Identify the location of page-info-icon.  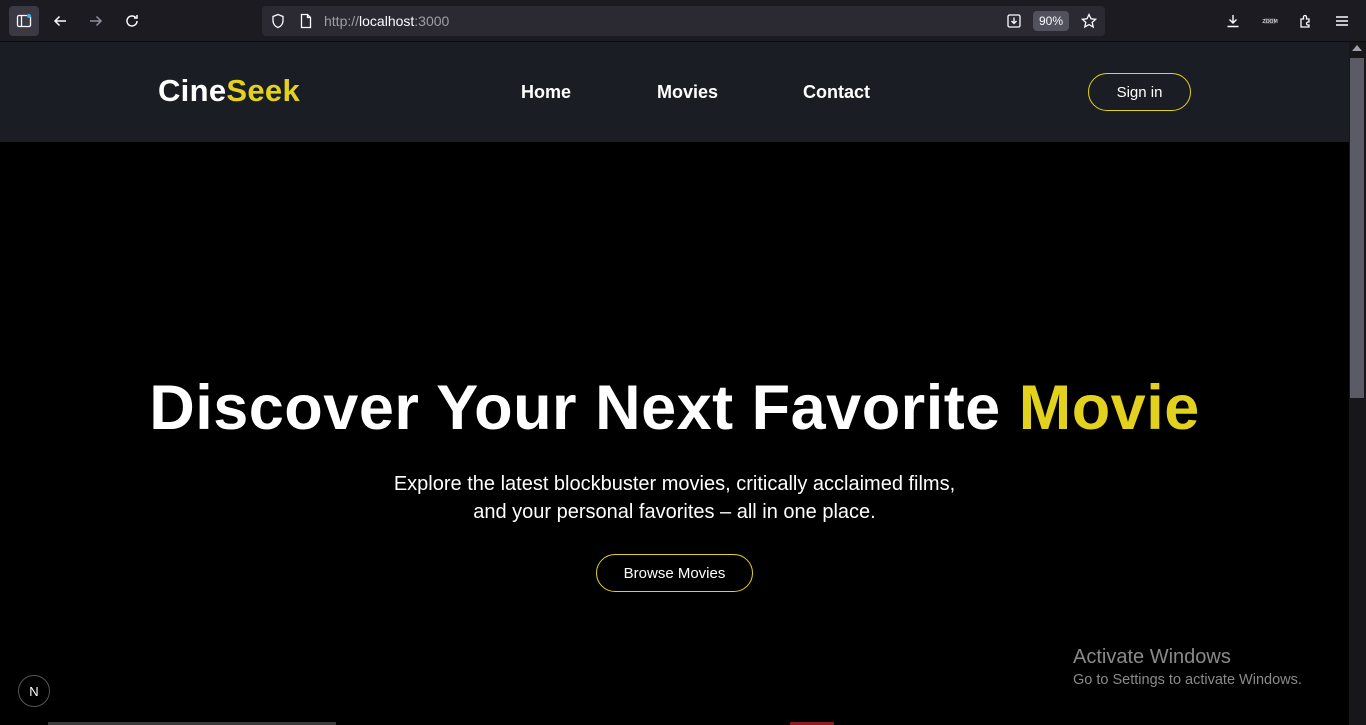
(306, 21).